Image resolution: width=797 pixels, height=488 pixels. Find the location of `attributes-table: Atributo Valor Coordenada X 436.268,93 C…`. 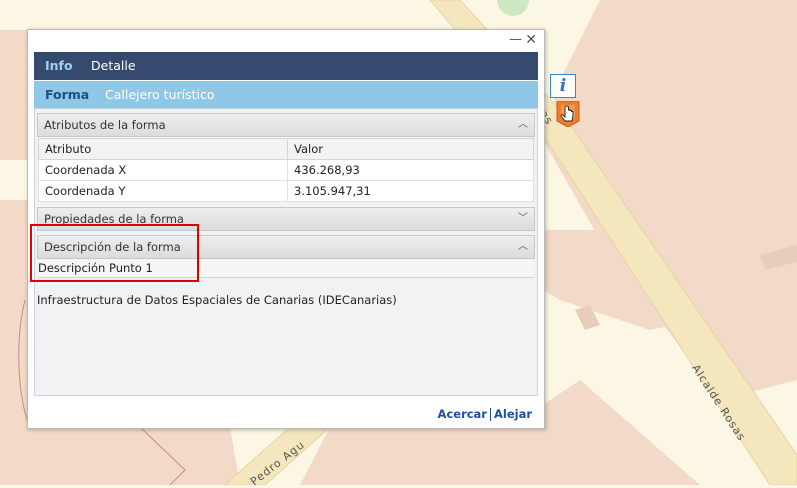

attributes-table: Atributo Valor Coordenada X 436.268,93 C… is located at coordinates (286, 170).